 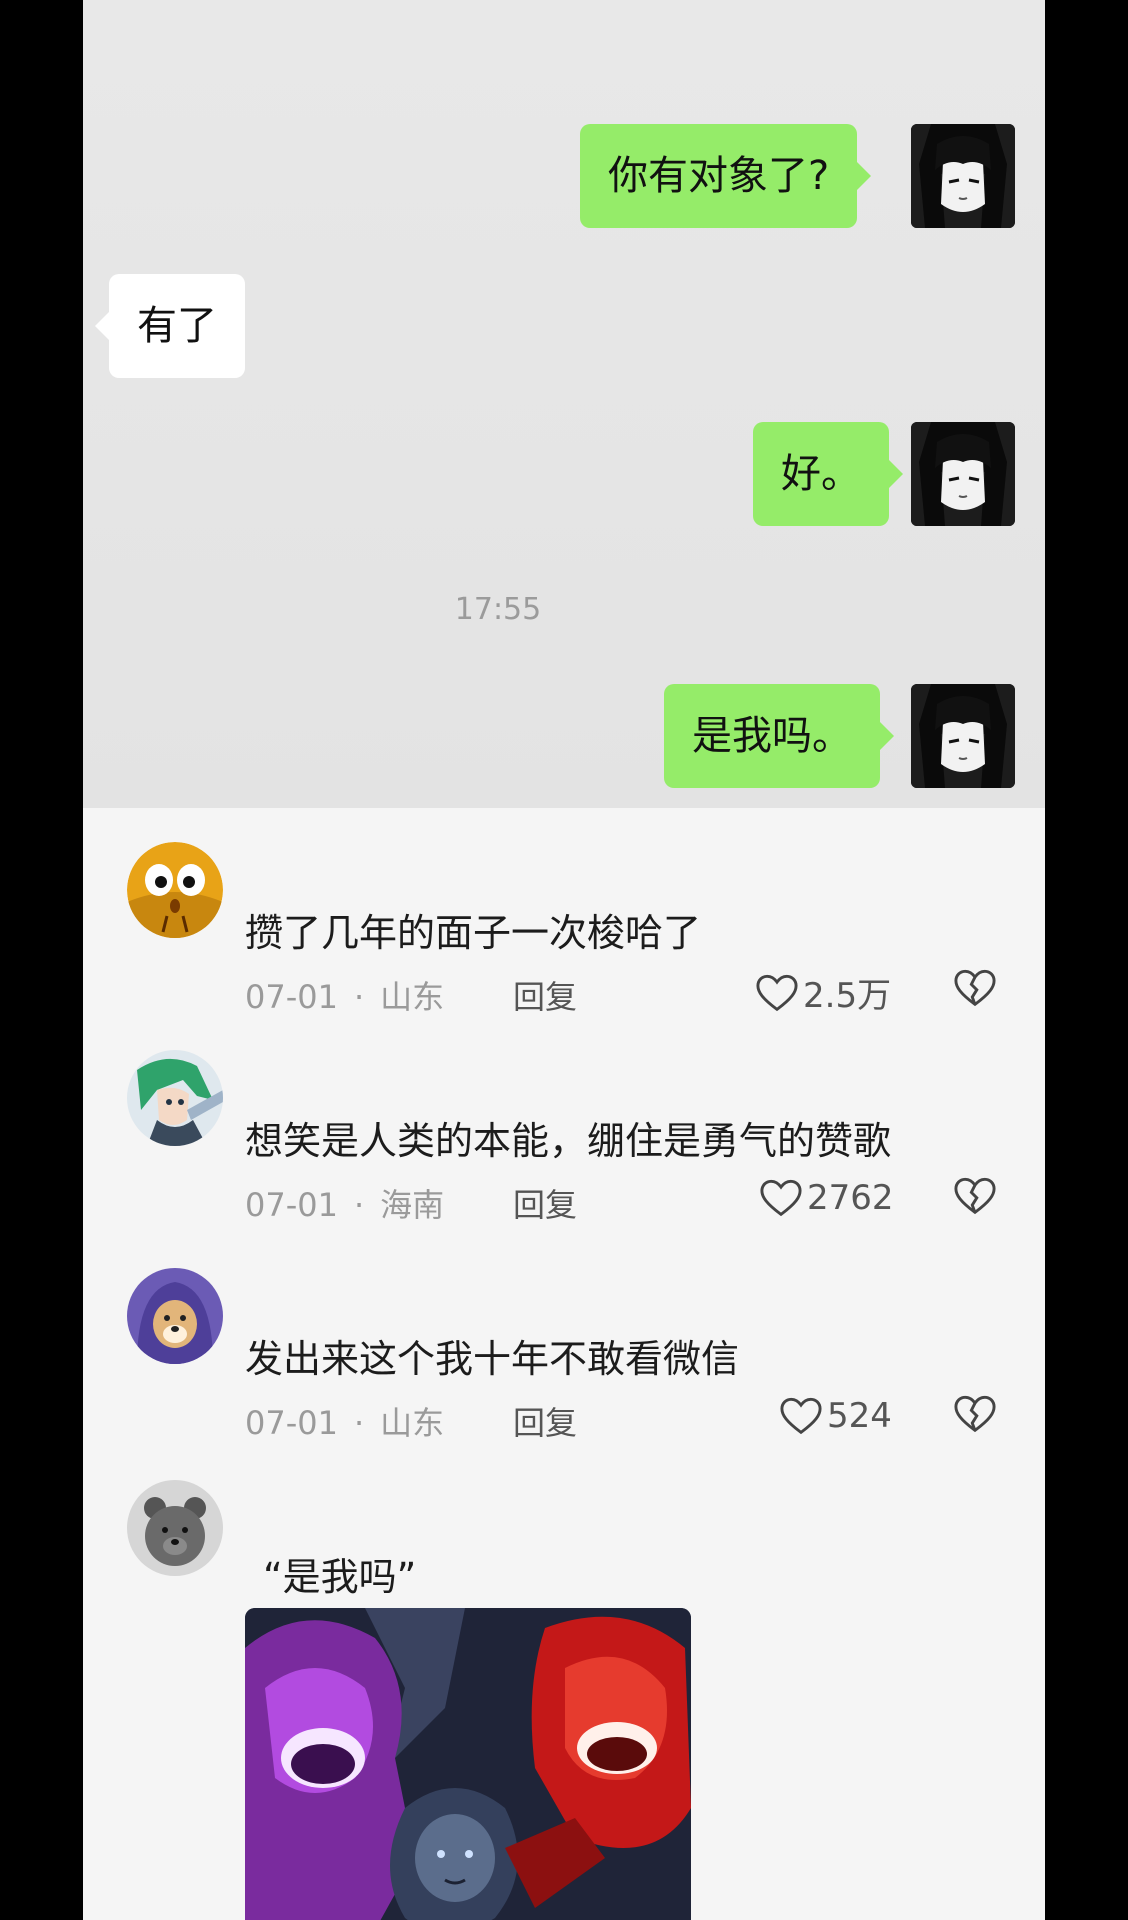 I want to click on comment-location: 海南, so click(x=412, y=1205).